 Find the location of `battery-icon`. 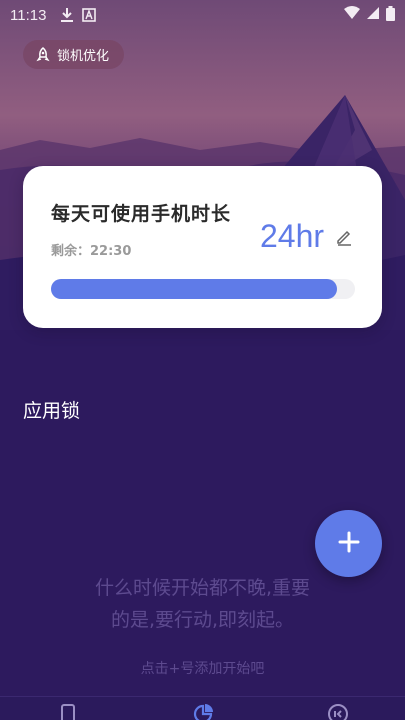

battery-icon is located at coordinates (390, 15).